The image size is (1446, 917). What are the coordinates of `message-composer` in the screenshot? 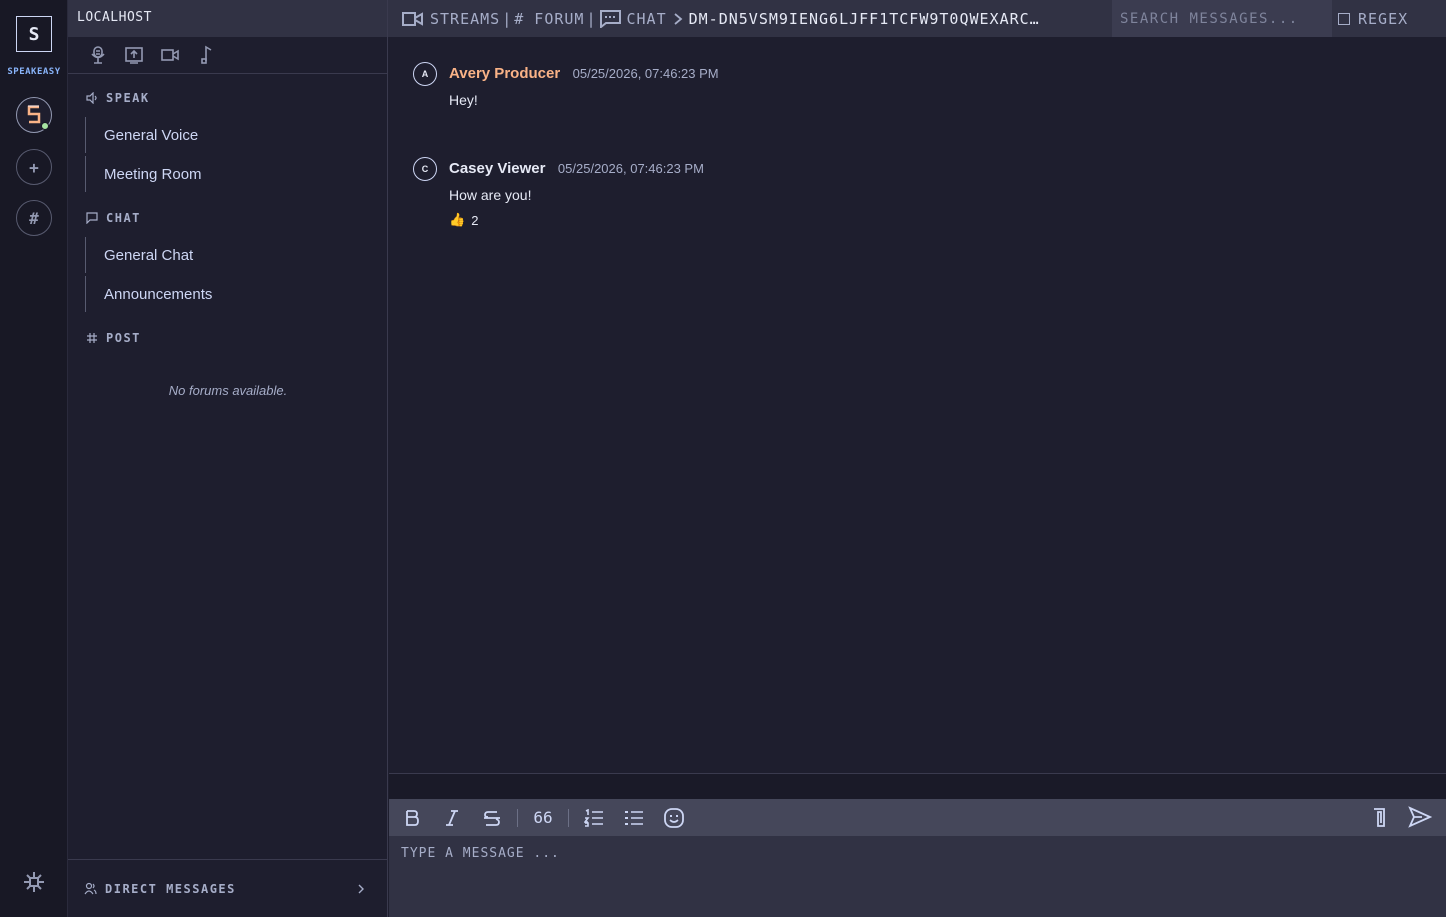 It's located at (917, 876).